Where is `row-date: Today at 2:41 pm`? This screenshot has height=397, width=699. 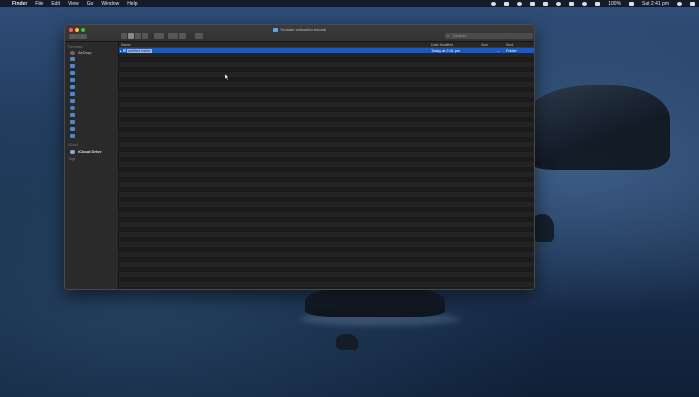 row-date: Today at 2:41 pm is located at coordinates (446, 50).